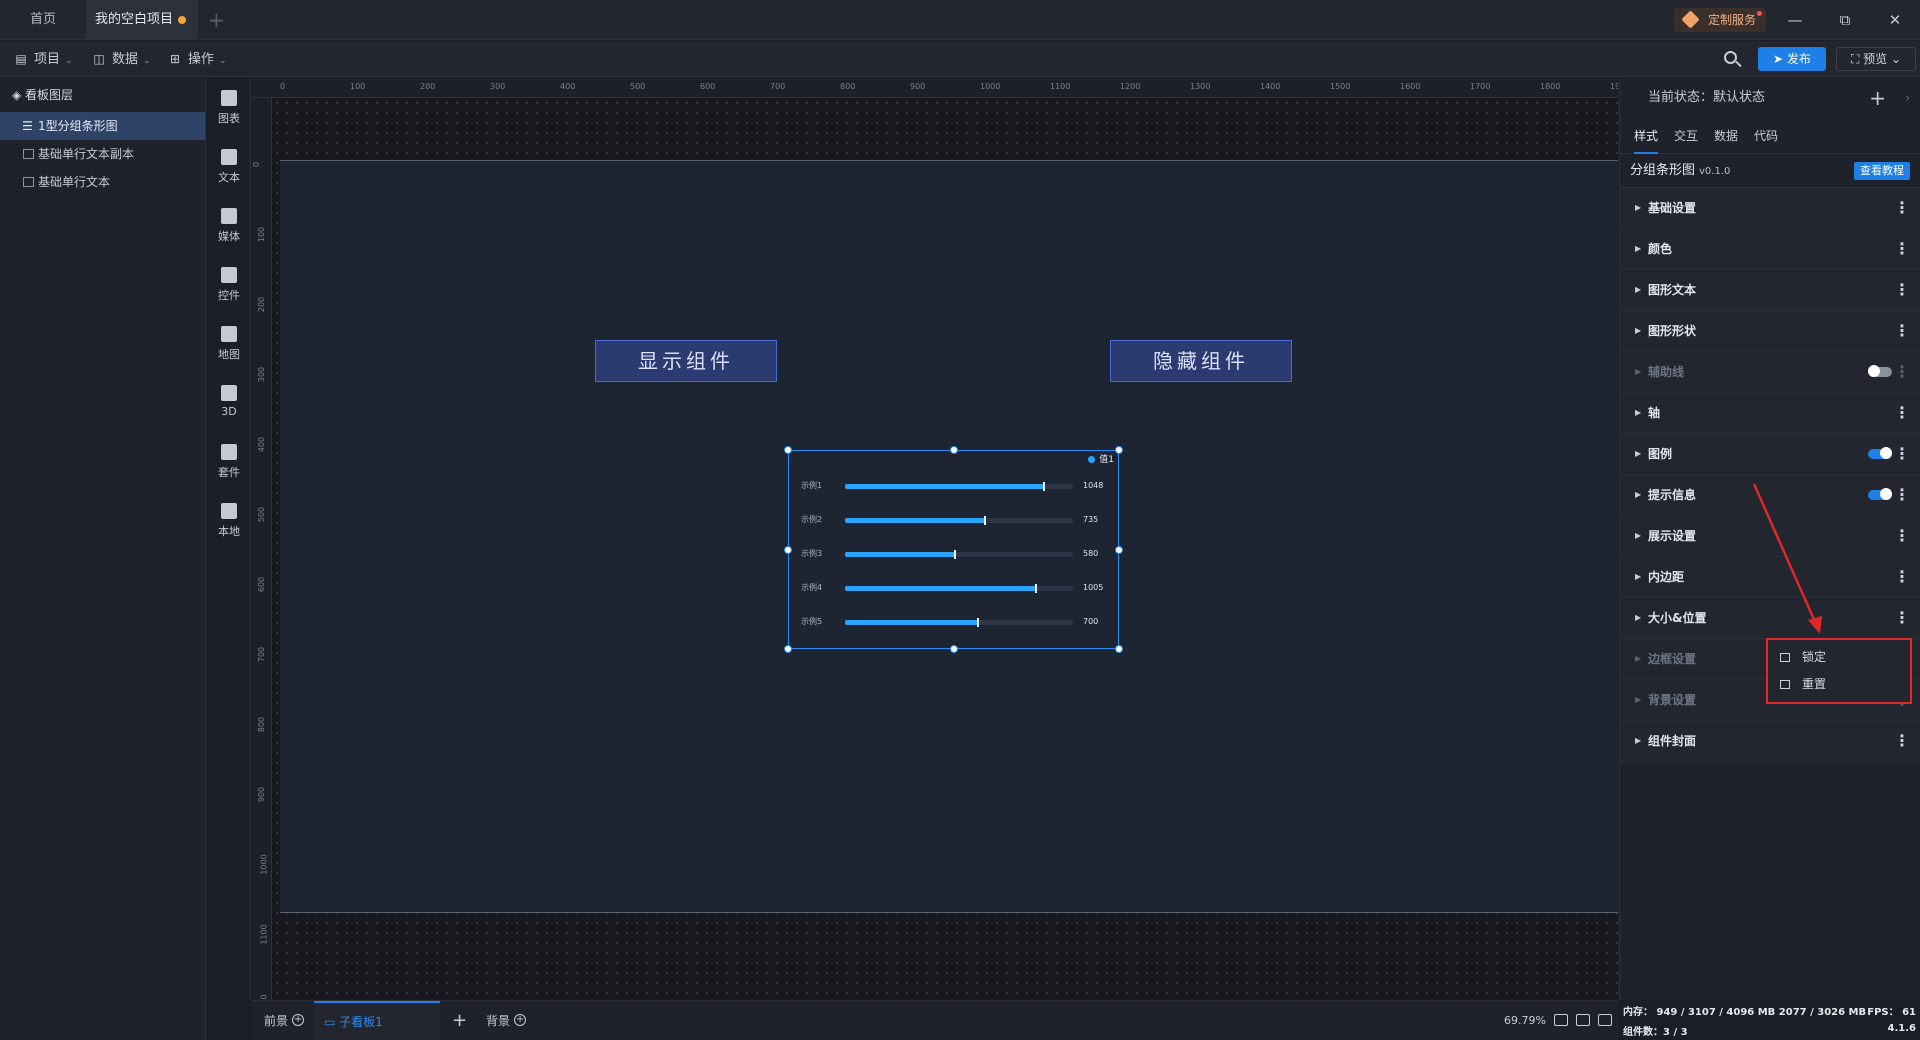 This screenshot has width=1920, height=1040. What do you see at coordinates (1770, 290) in the screenshot?
I see `section-row: ▶ 图形文本 ⋮` at bounding box center [1770, 290].